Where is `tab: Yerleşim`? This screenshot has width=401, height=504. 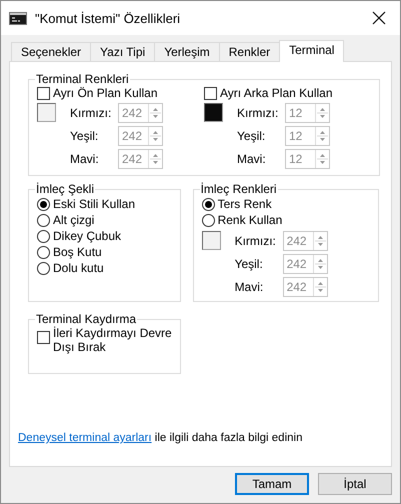 tab: Yerleşim is located at coordinates (187, 51).